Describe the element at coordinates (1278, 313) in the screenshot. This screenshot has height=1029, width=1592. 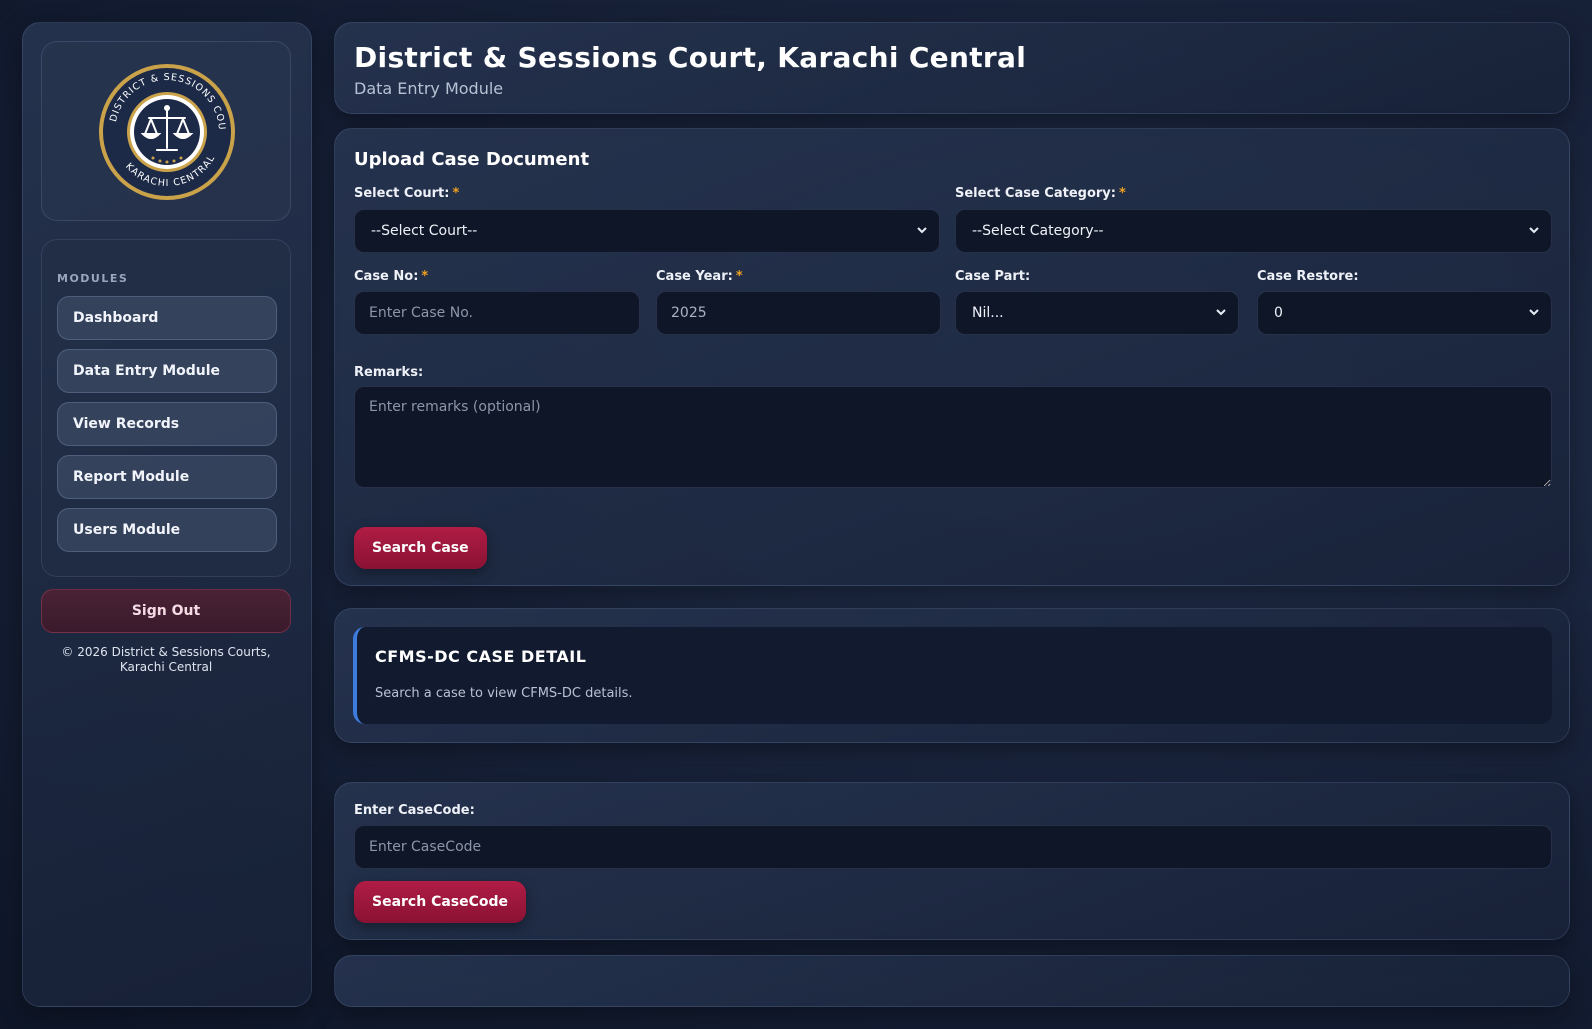
I see `case-restore-select-value: 0` at that location.